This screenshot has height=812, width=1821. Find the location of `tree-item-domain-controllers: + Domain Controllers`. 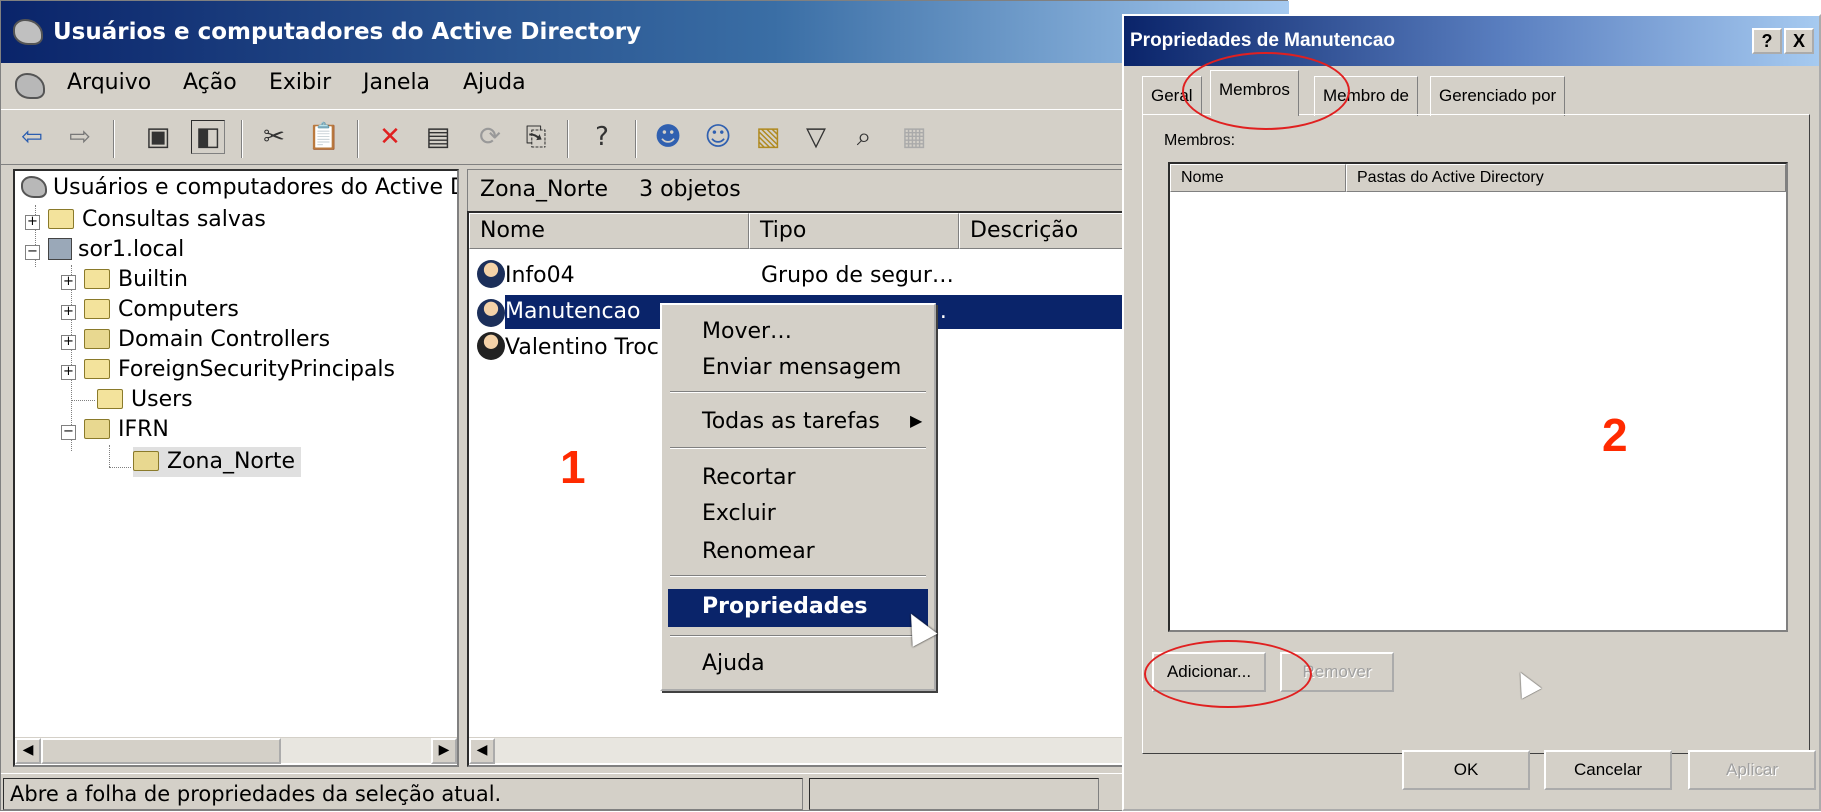

tree-item-domain-controllers: + Domain Controllers is located at coordinates (195, 340).